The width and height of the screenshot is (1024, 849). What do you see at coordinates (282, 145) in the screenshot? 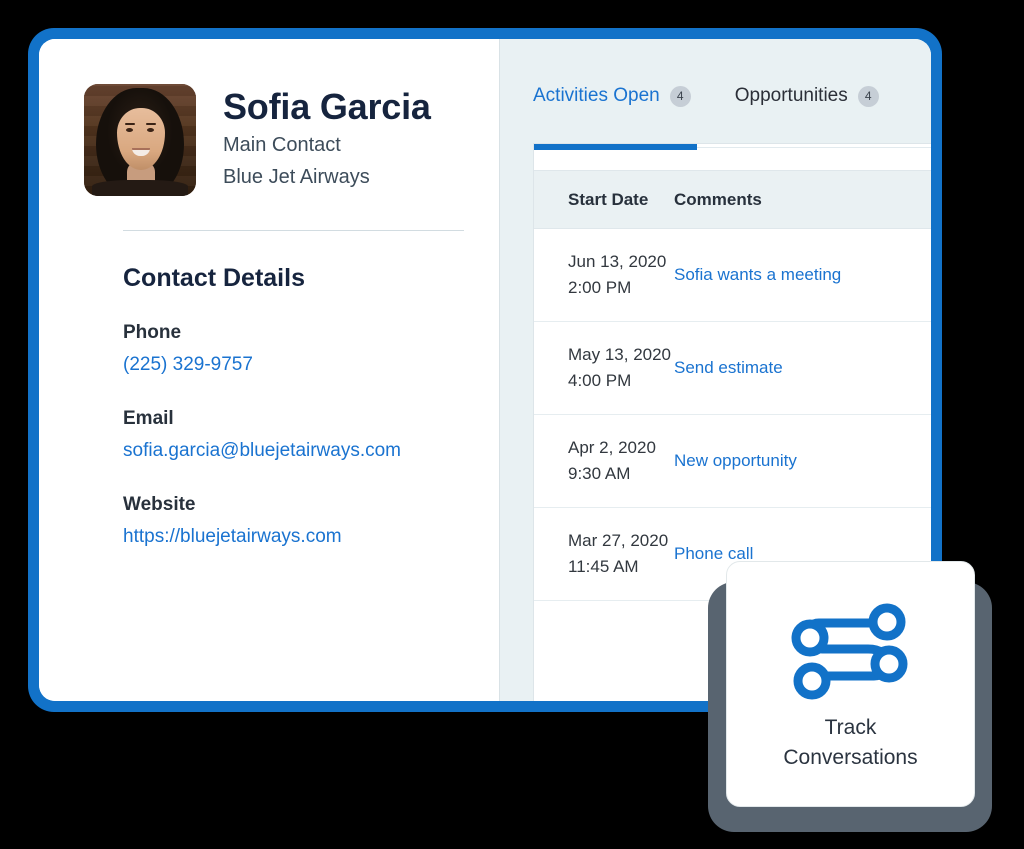
I see `contact-role: Main Contact` at bounding box center [282, 145].